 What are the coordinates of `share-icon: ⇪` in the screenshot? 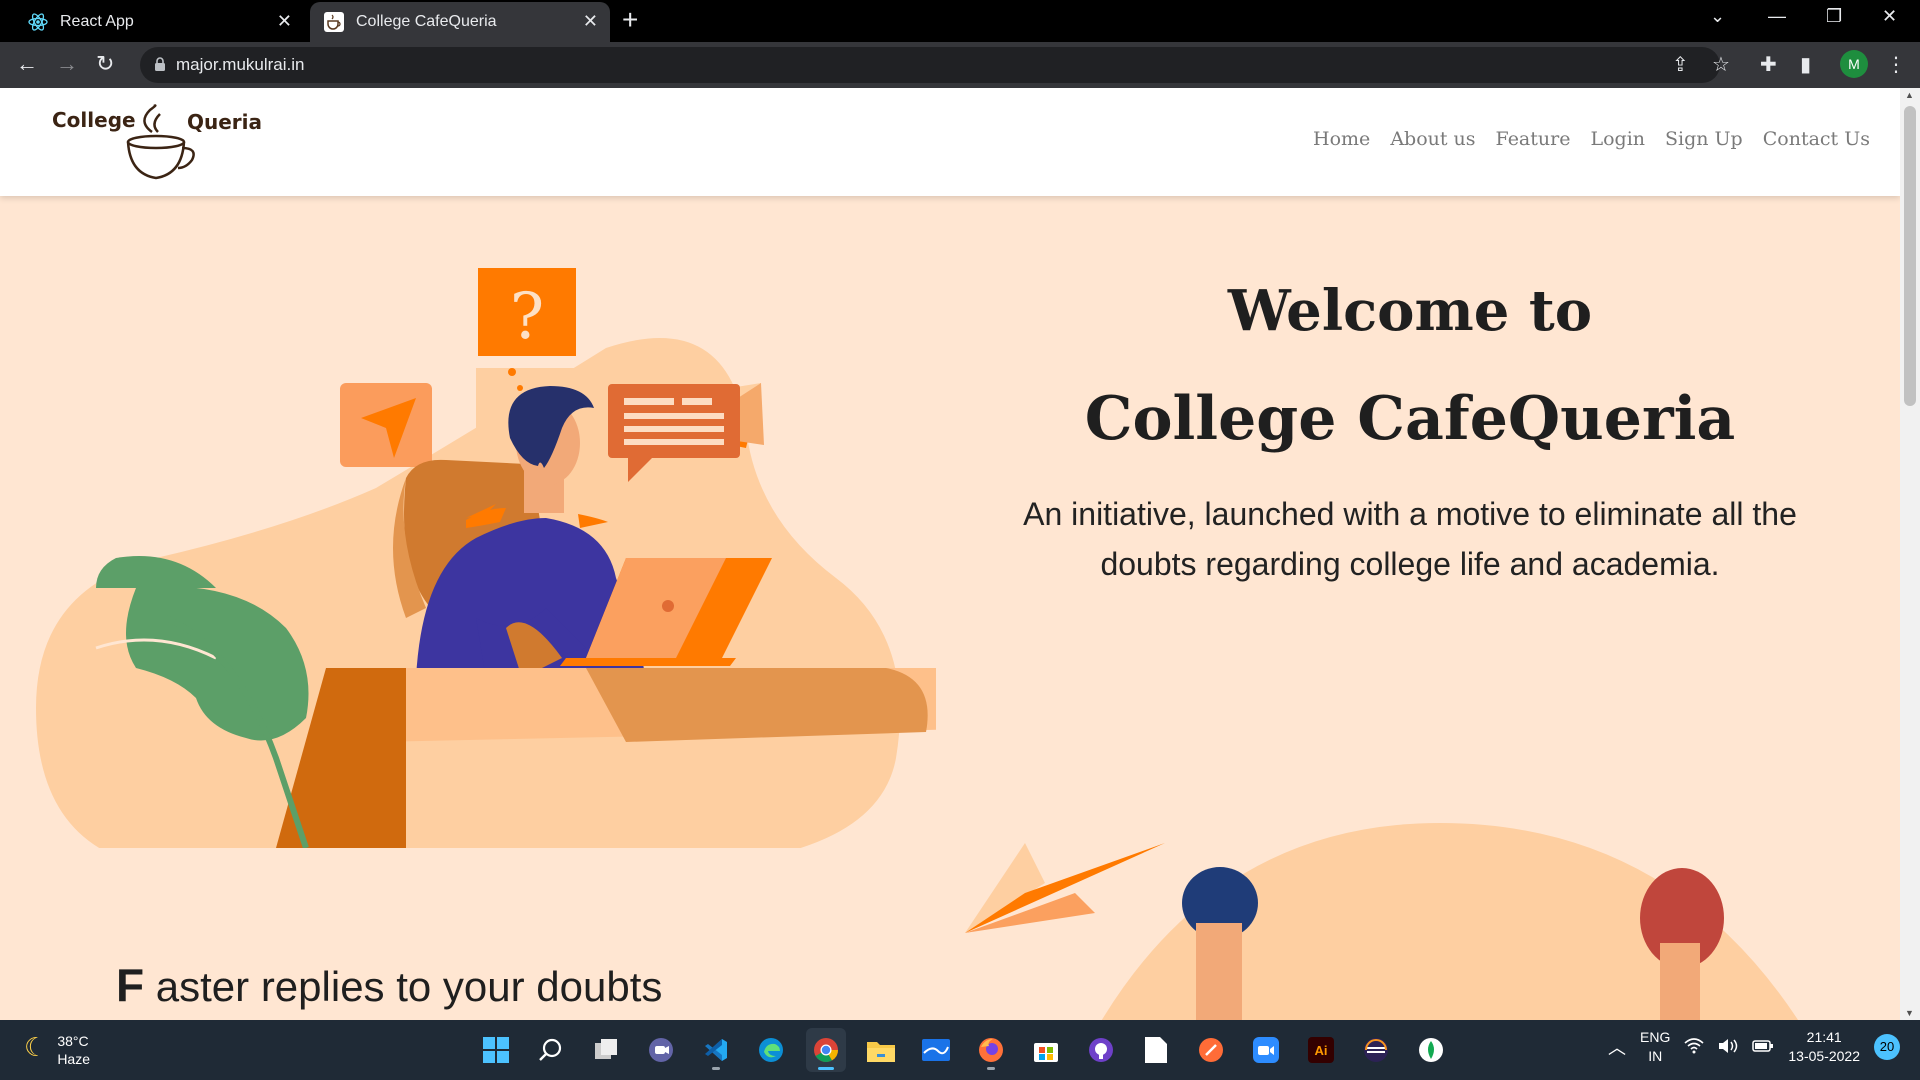 It's located at (1680, 64).